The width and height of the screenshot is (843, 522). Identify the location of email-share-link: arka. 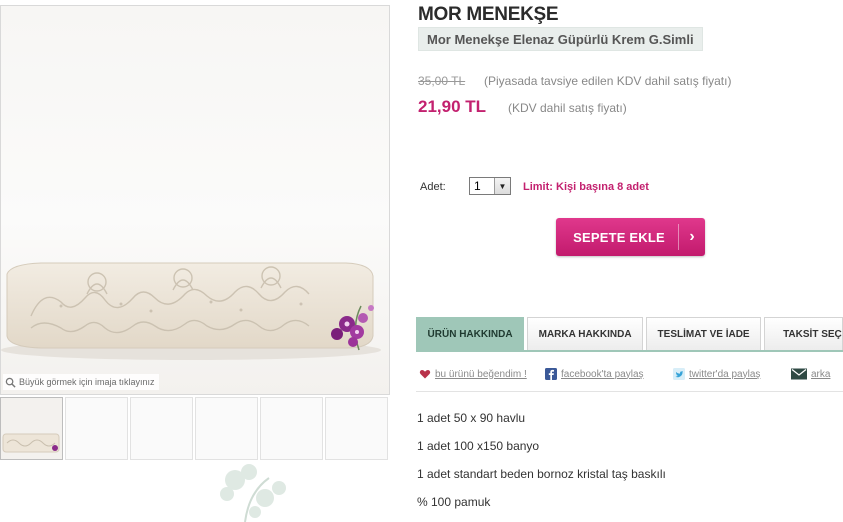
(810, 374).